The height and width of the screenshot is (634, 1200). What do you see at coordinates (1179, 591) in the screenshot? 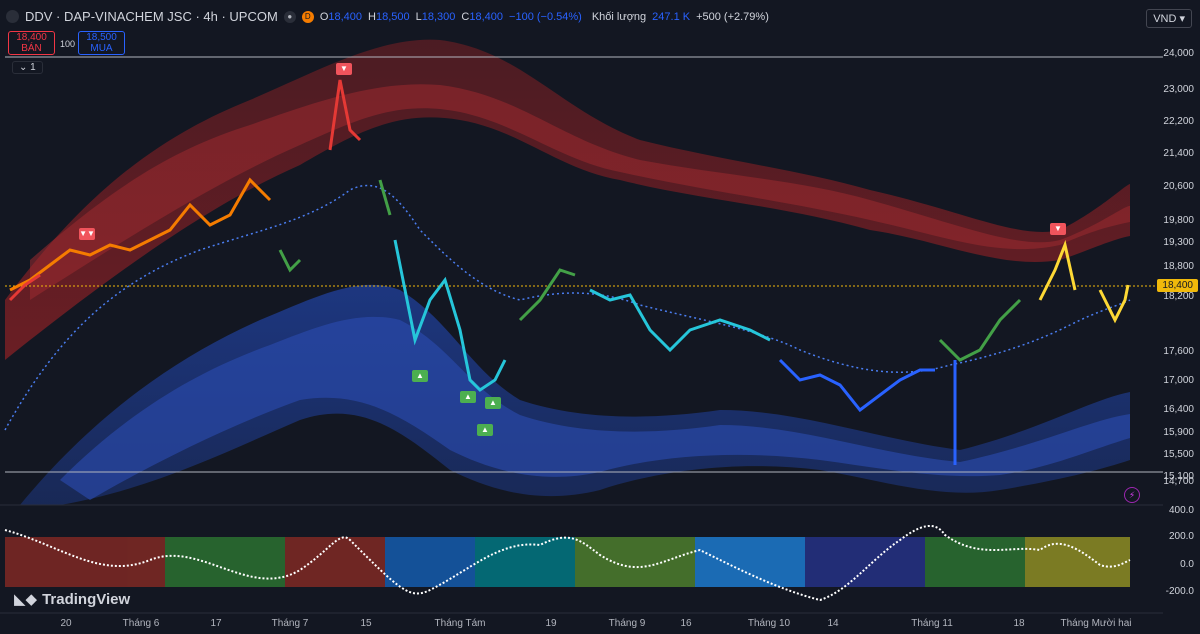
I see `osc-tick: -200.0` at bounding box center [1179, 591].